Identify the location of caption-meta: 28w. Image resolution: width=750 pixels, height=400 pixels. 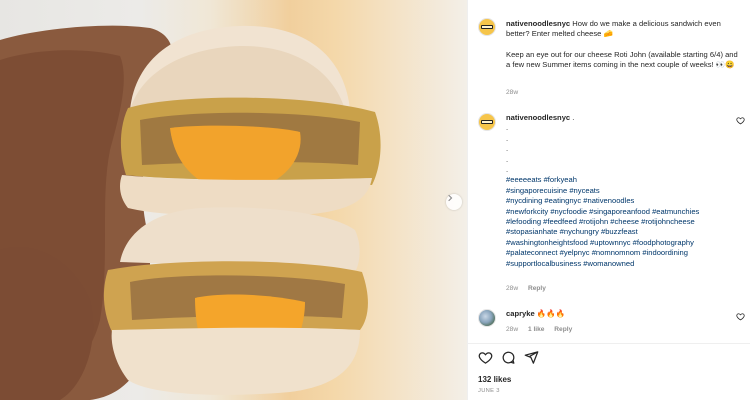
(516, 92).